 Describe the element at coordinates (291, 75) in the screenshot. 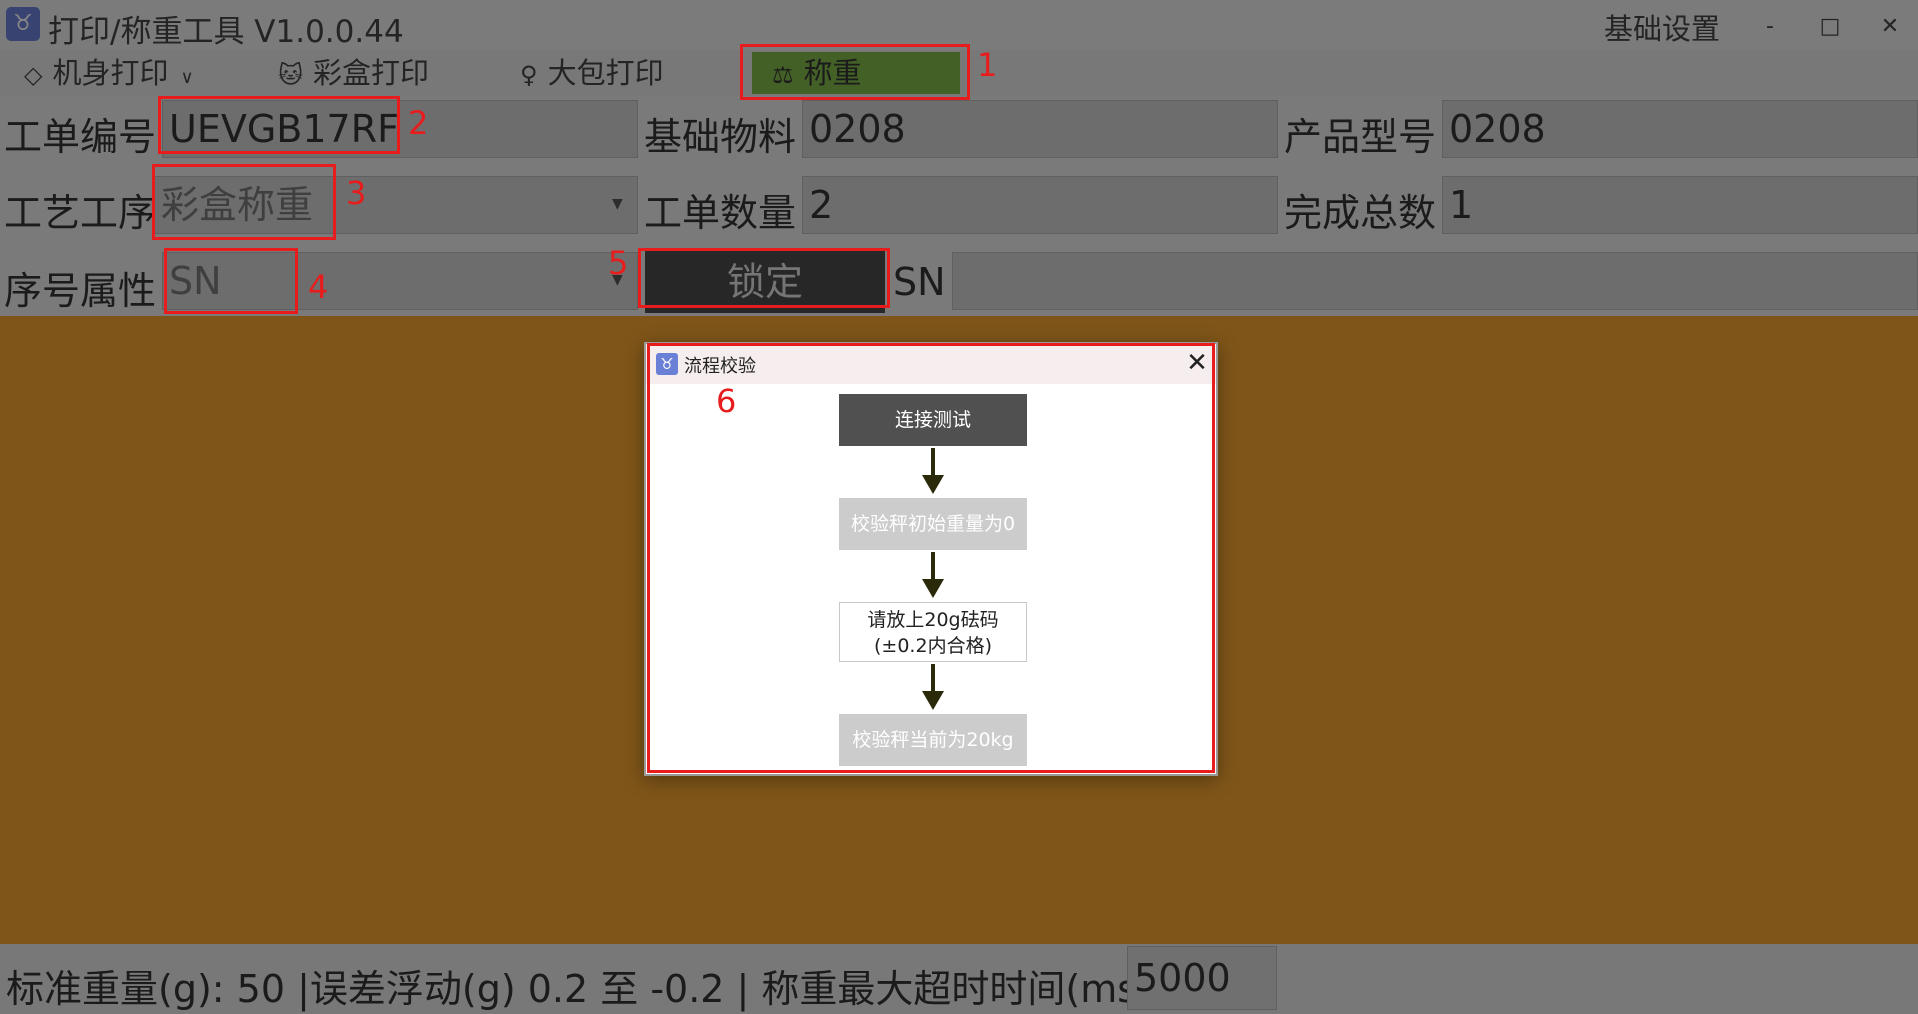

I see `github-cat-icon: 🐱` at that location.